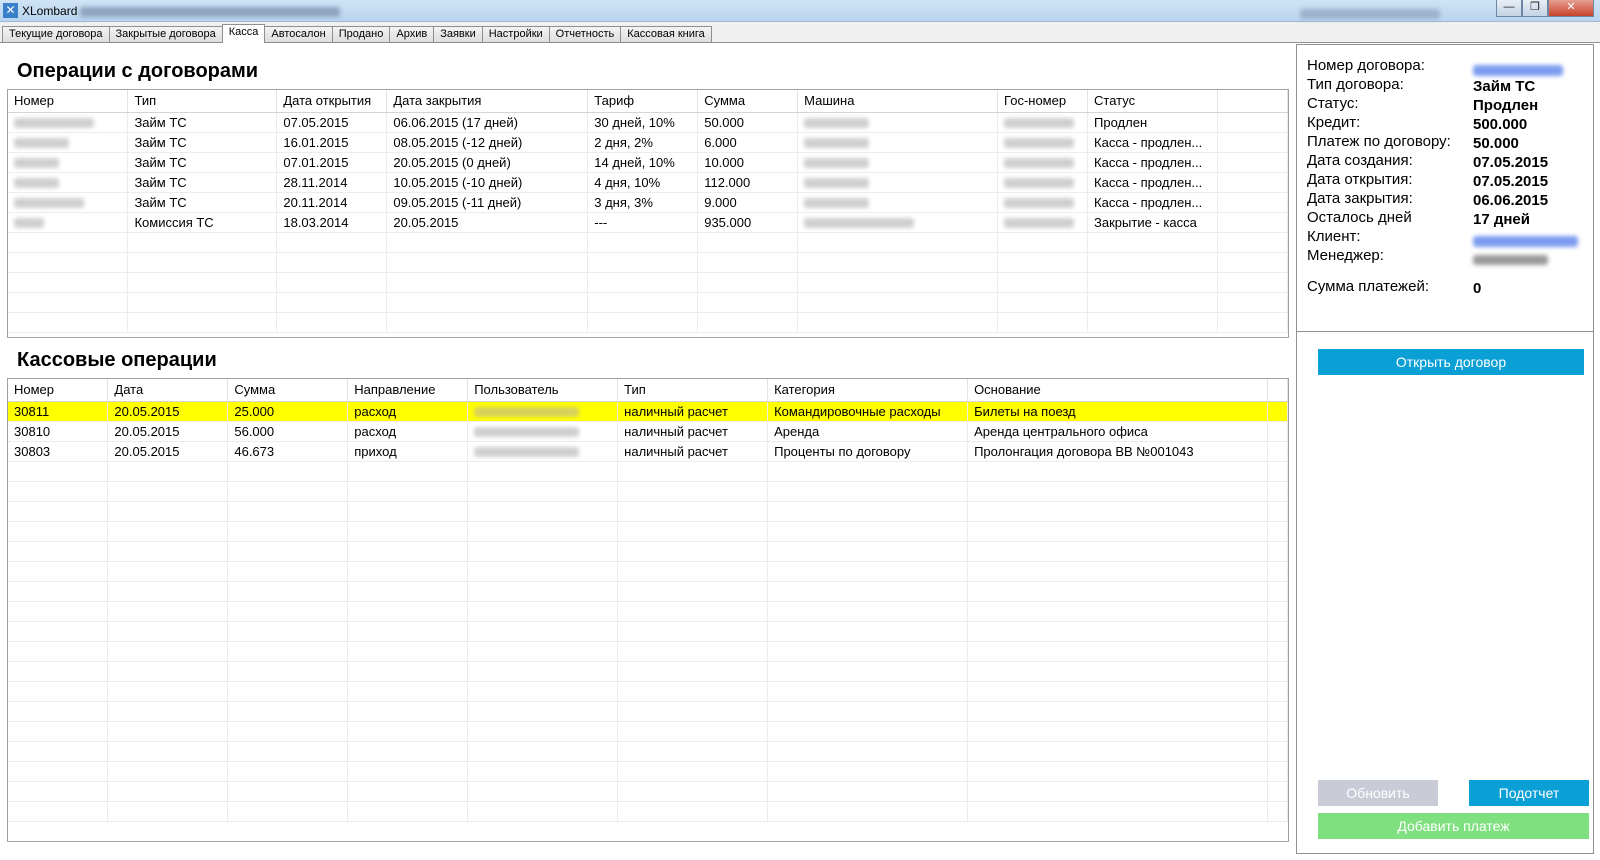 The height and width of the screenshot is (860, 1600). Describe the element at coordinates (1153, 122) in the screenshot. I see `contract-status: Продлен` at that location.